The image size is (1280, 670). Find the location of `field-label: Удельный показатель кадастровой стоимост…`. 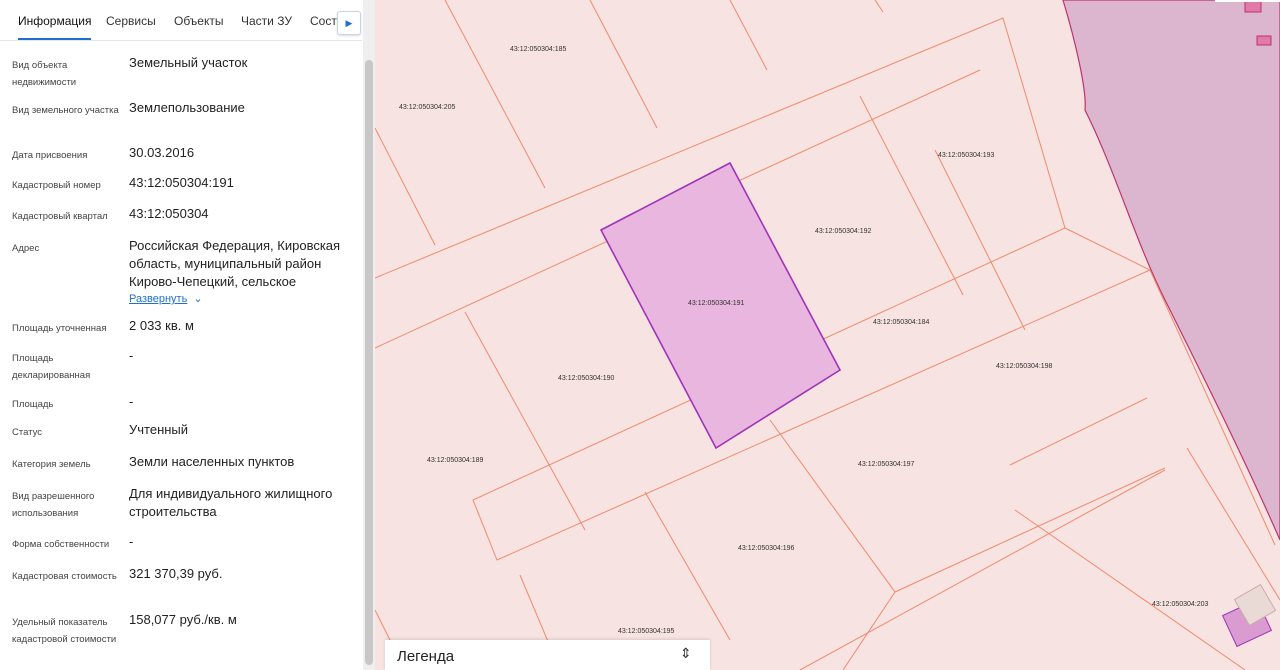

field-label: Удельный показатель кадастровой стоимост… is located at coordinates (64, 631).